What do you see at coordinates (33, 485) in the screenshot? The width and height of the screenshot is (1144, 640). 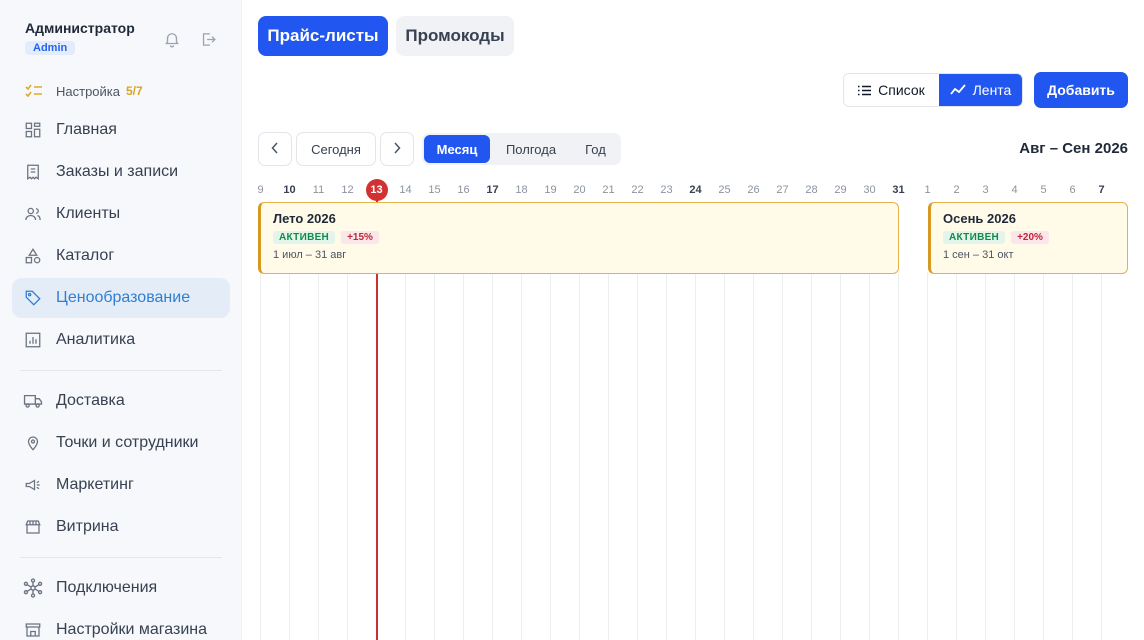 I see `megaphone-icon` at bounding box center [33, 485].